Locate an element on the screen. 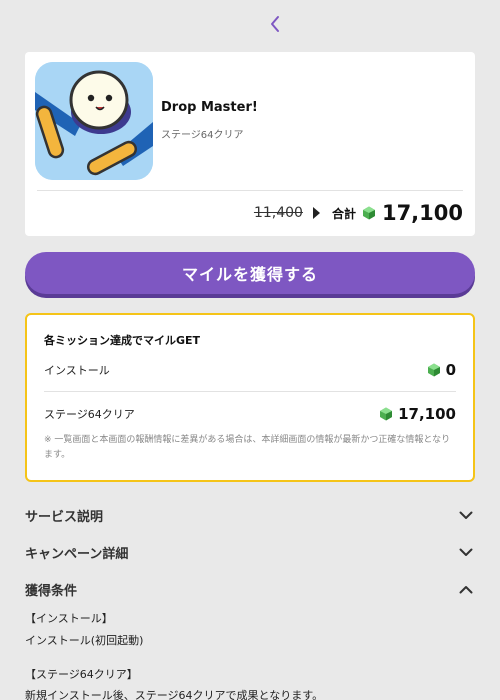  chevron-up-icon is located at coordinates (466, 589).